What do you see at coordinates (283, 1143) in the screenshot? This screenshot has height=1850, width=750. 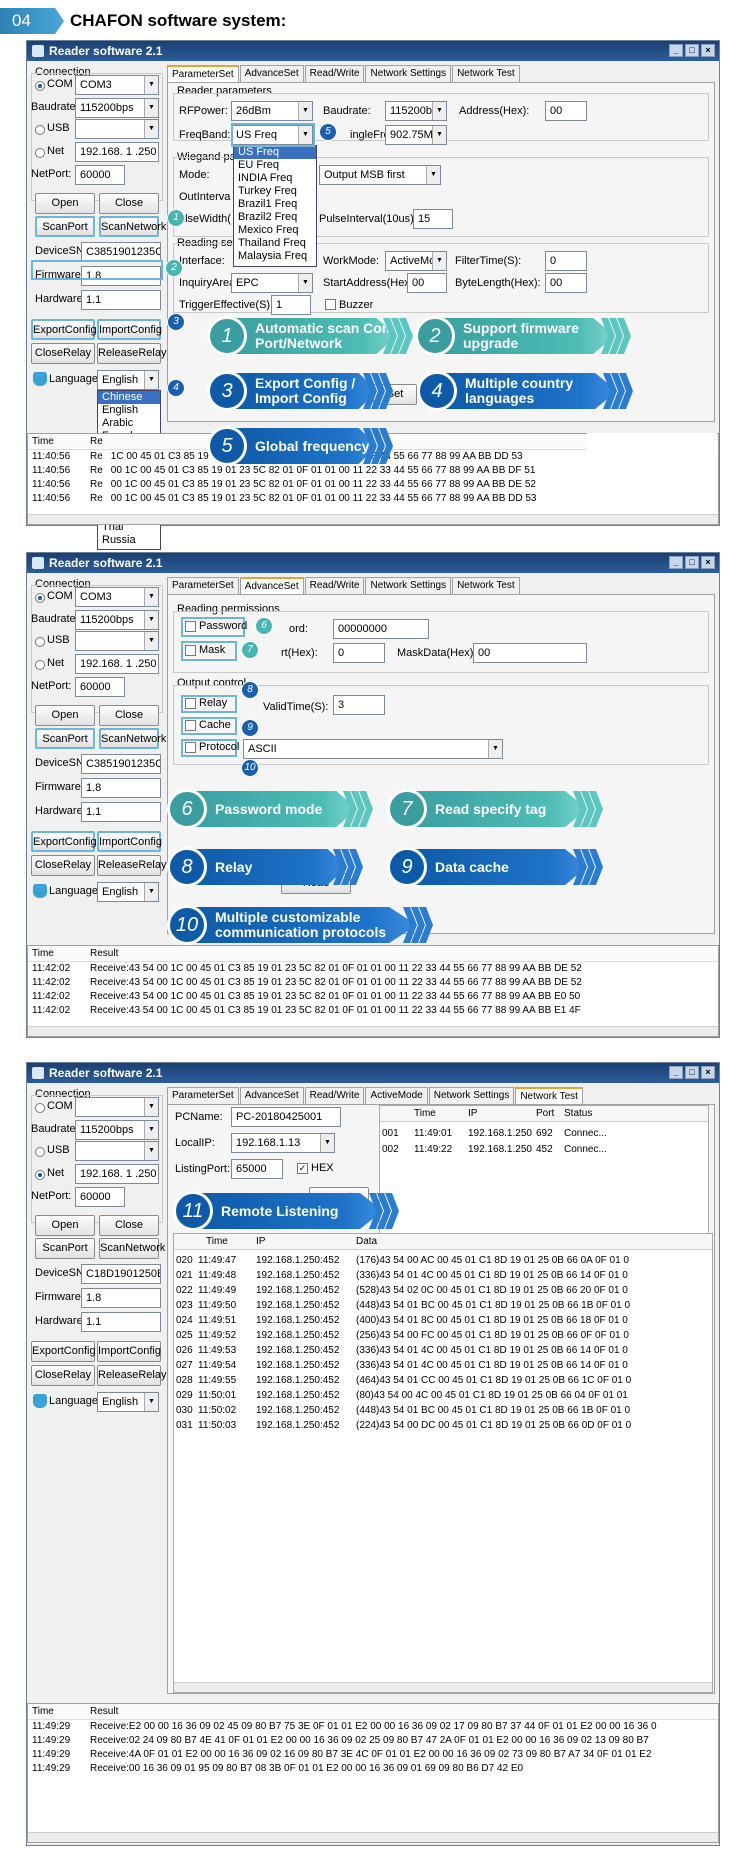 I see `localip-select: 192.168.1.13 ▼` at bounding box center [283, 1143].